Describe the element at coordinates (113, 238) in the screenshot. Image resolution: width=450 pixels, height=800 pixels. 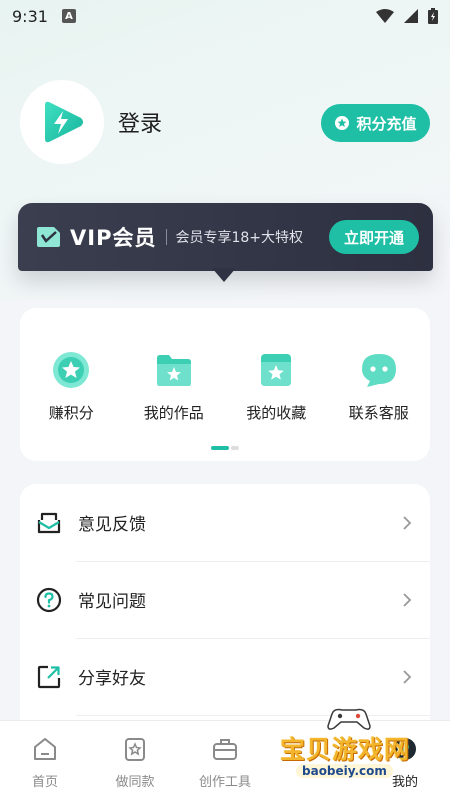
I see `vip-title: VIP会员` at that location.